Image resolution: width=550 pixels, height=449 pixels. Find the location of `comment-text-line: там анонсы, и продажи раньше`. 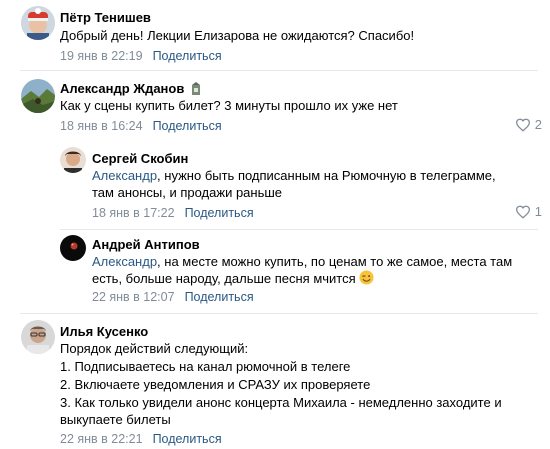

comment-text-line: там анонсы, и продажи раньше is located at coordinates (187, 192).